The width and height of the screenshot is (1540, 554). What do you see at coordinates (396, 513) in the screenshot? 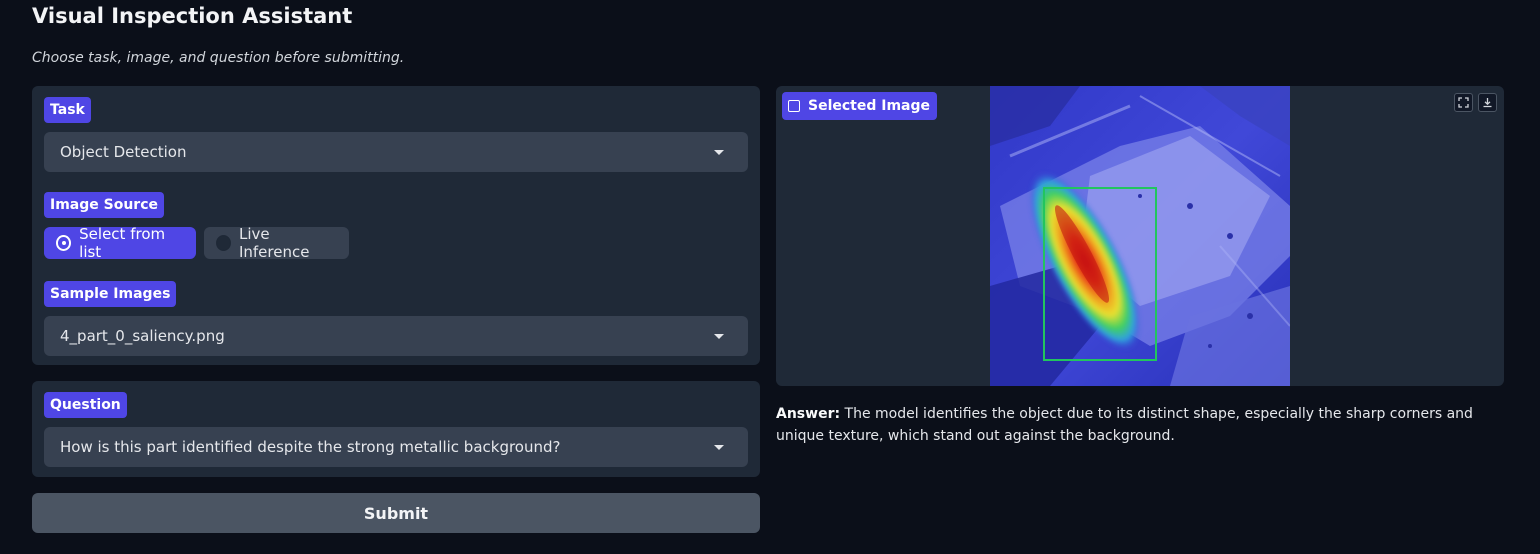
I see `submit-button: Submit` at bounding box center [396, 513].